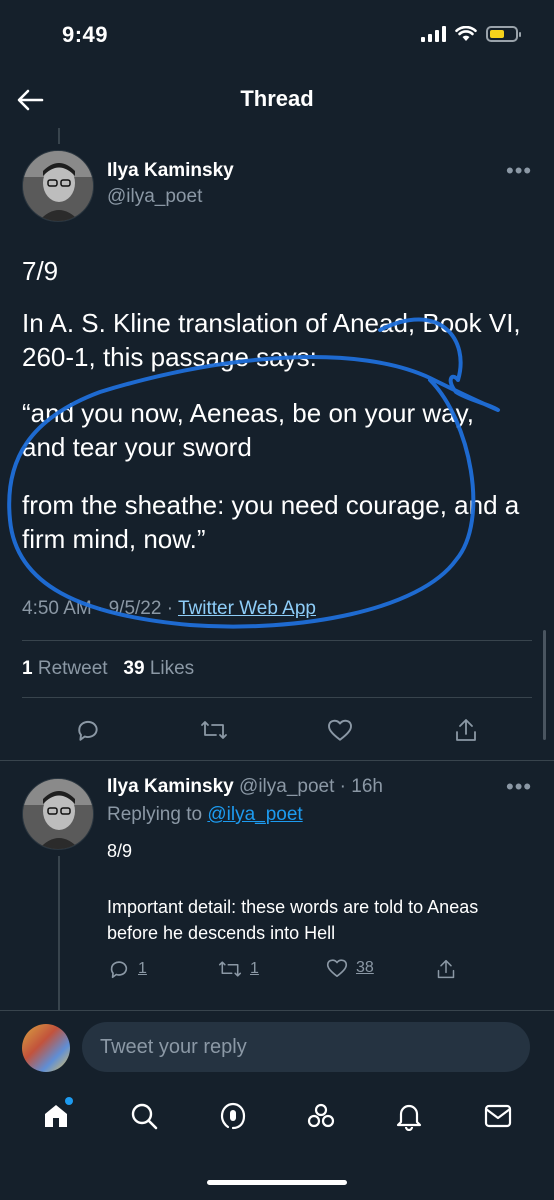 The width and height of the screenshot is (554, 1200). Describe the element at coordinates (306, 1047) in the screenshot. I see `reply-input: Tweet your reply` at that location.